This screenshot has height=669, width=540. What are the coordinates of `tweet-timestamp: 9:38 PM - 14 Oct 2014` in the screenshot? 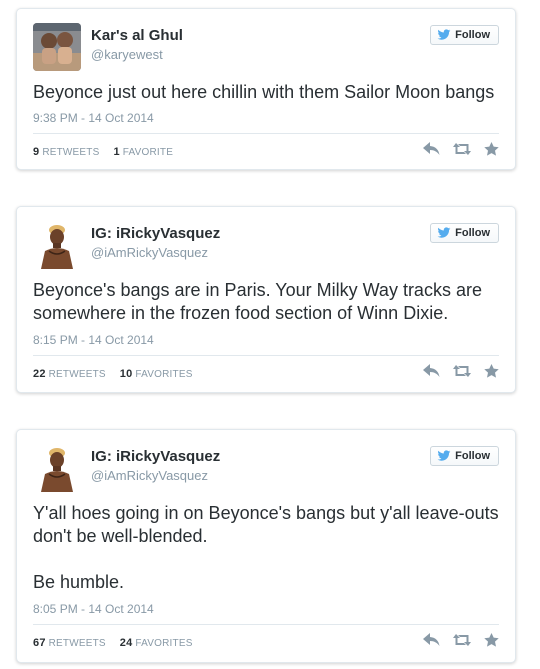 It's located at (93, 118).